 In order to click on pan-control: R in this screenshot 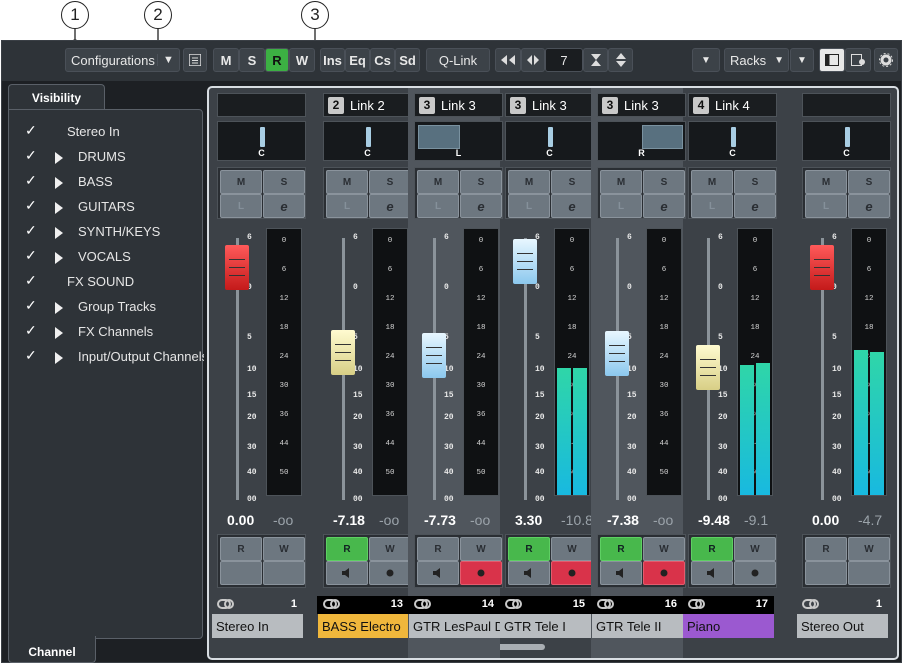, I will do `click(641, 141)`.